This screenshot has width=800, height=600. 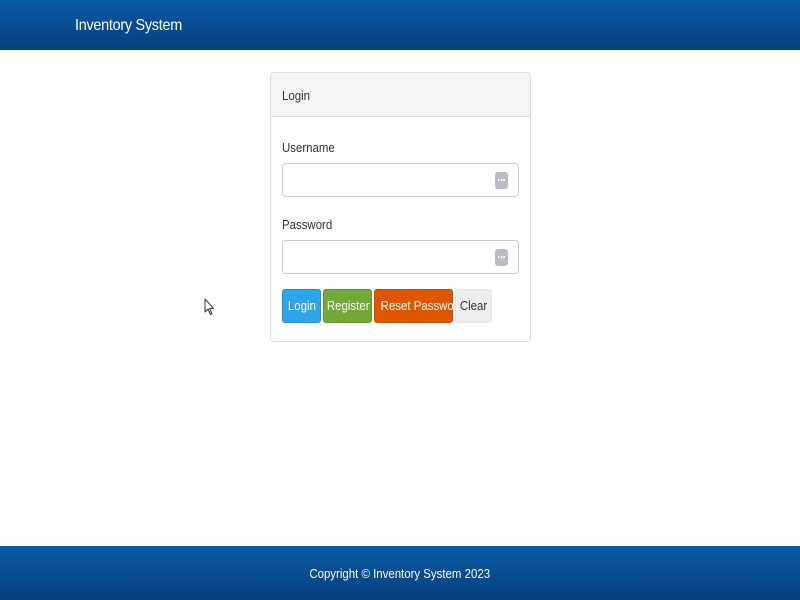 I want to click on register-button-label: Register, so click(x=348, y=305).